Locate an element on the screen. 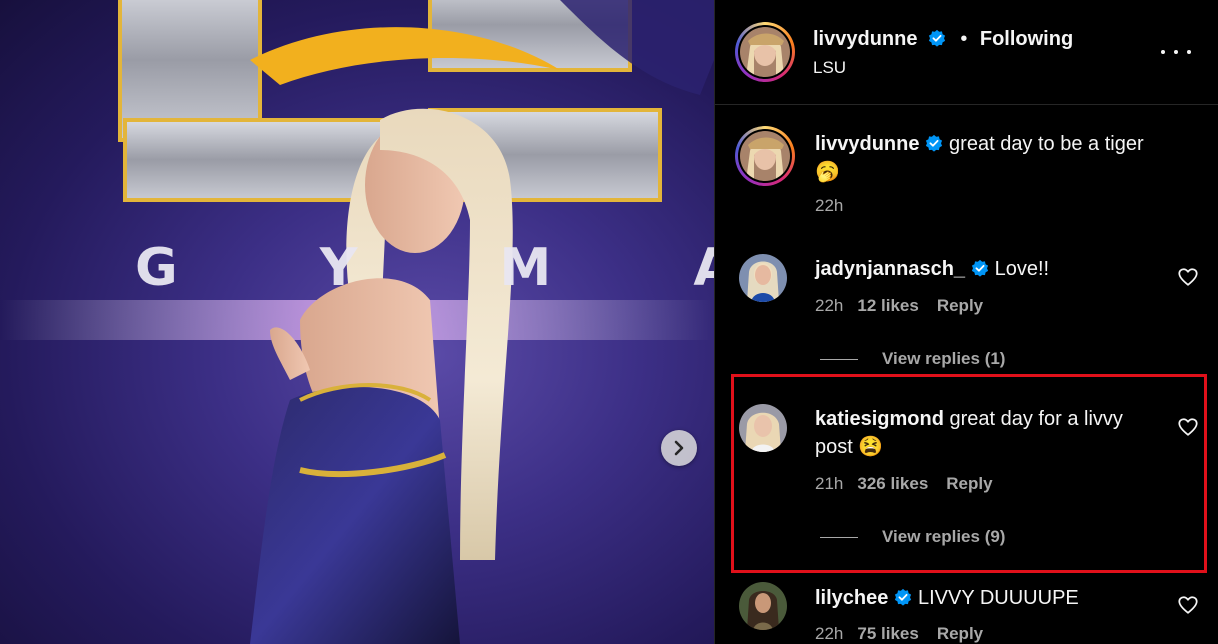 The width and height of the screenshot is (1218, 644). comment-likes: 12 likes is located at coordinates (887, 305).